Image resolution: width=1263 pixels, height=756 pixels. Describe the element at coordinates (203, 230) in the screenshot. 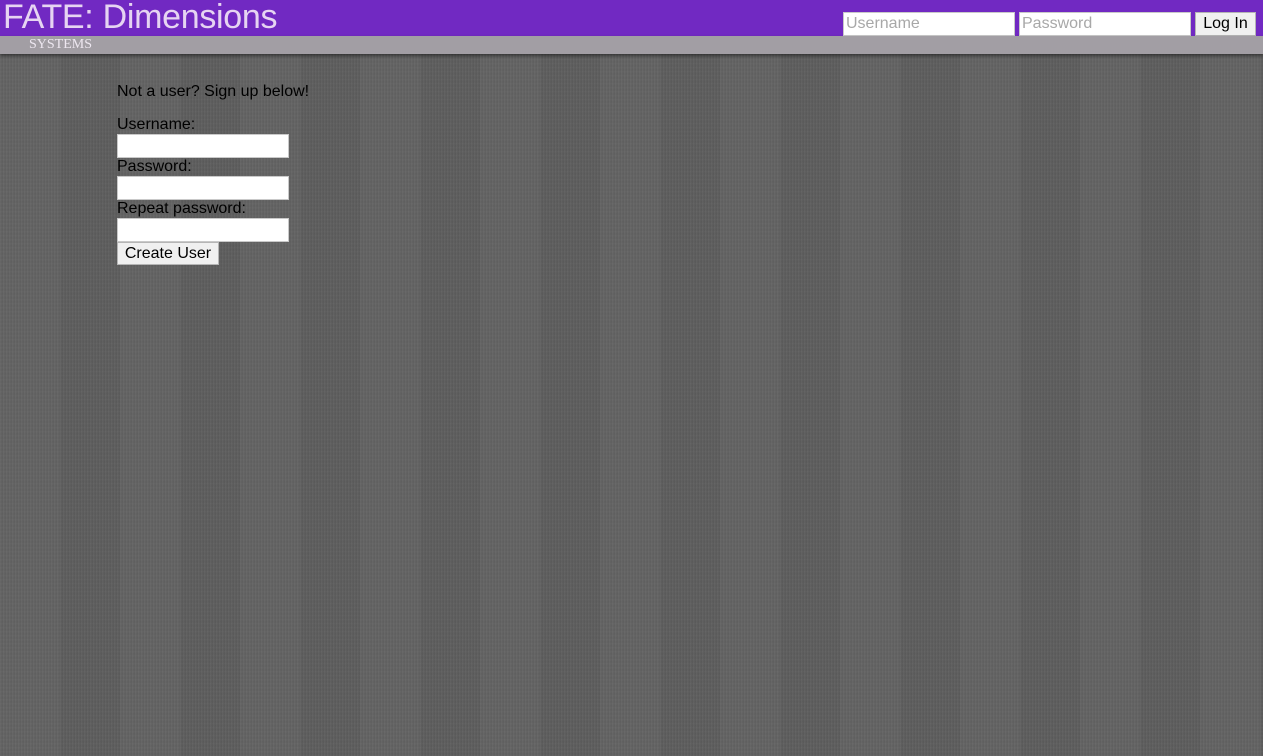

I see `signup-repeat-password-input` at that location.